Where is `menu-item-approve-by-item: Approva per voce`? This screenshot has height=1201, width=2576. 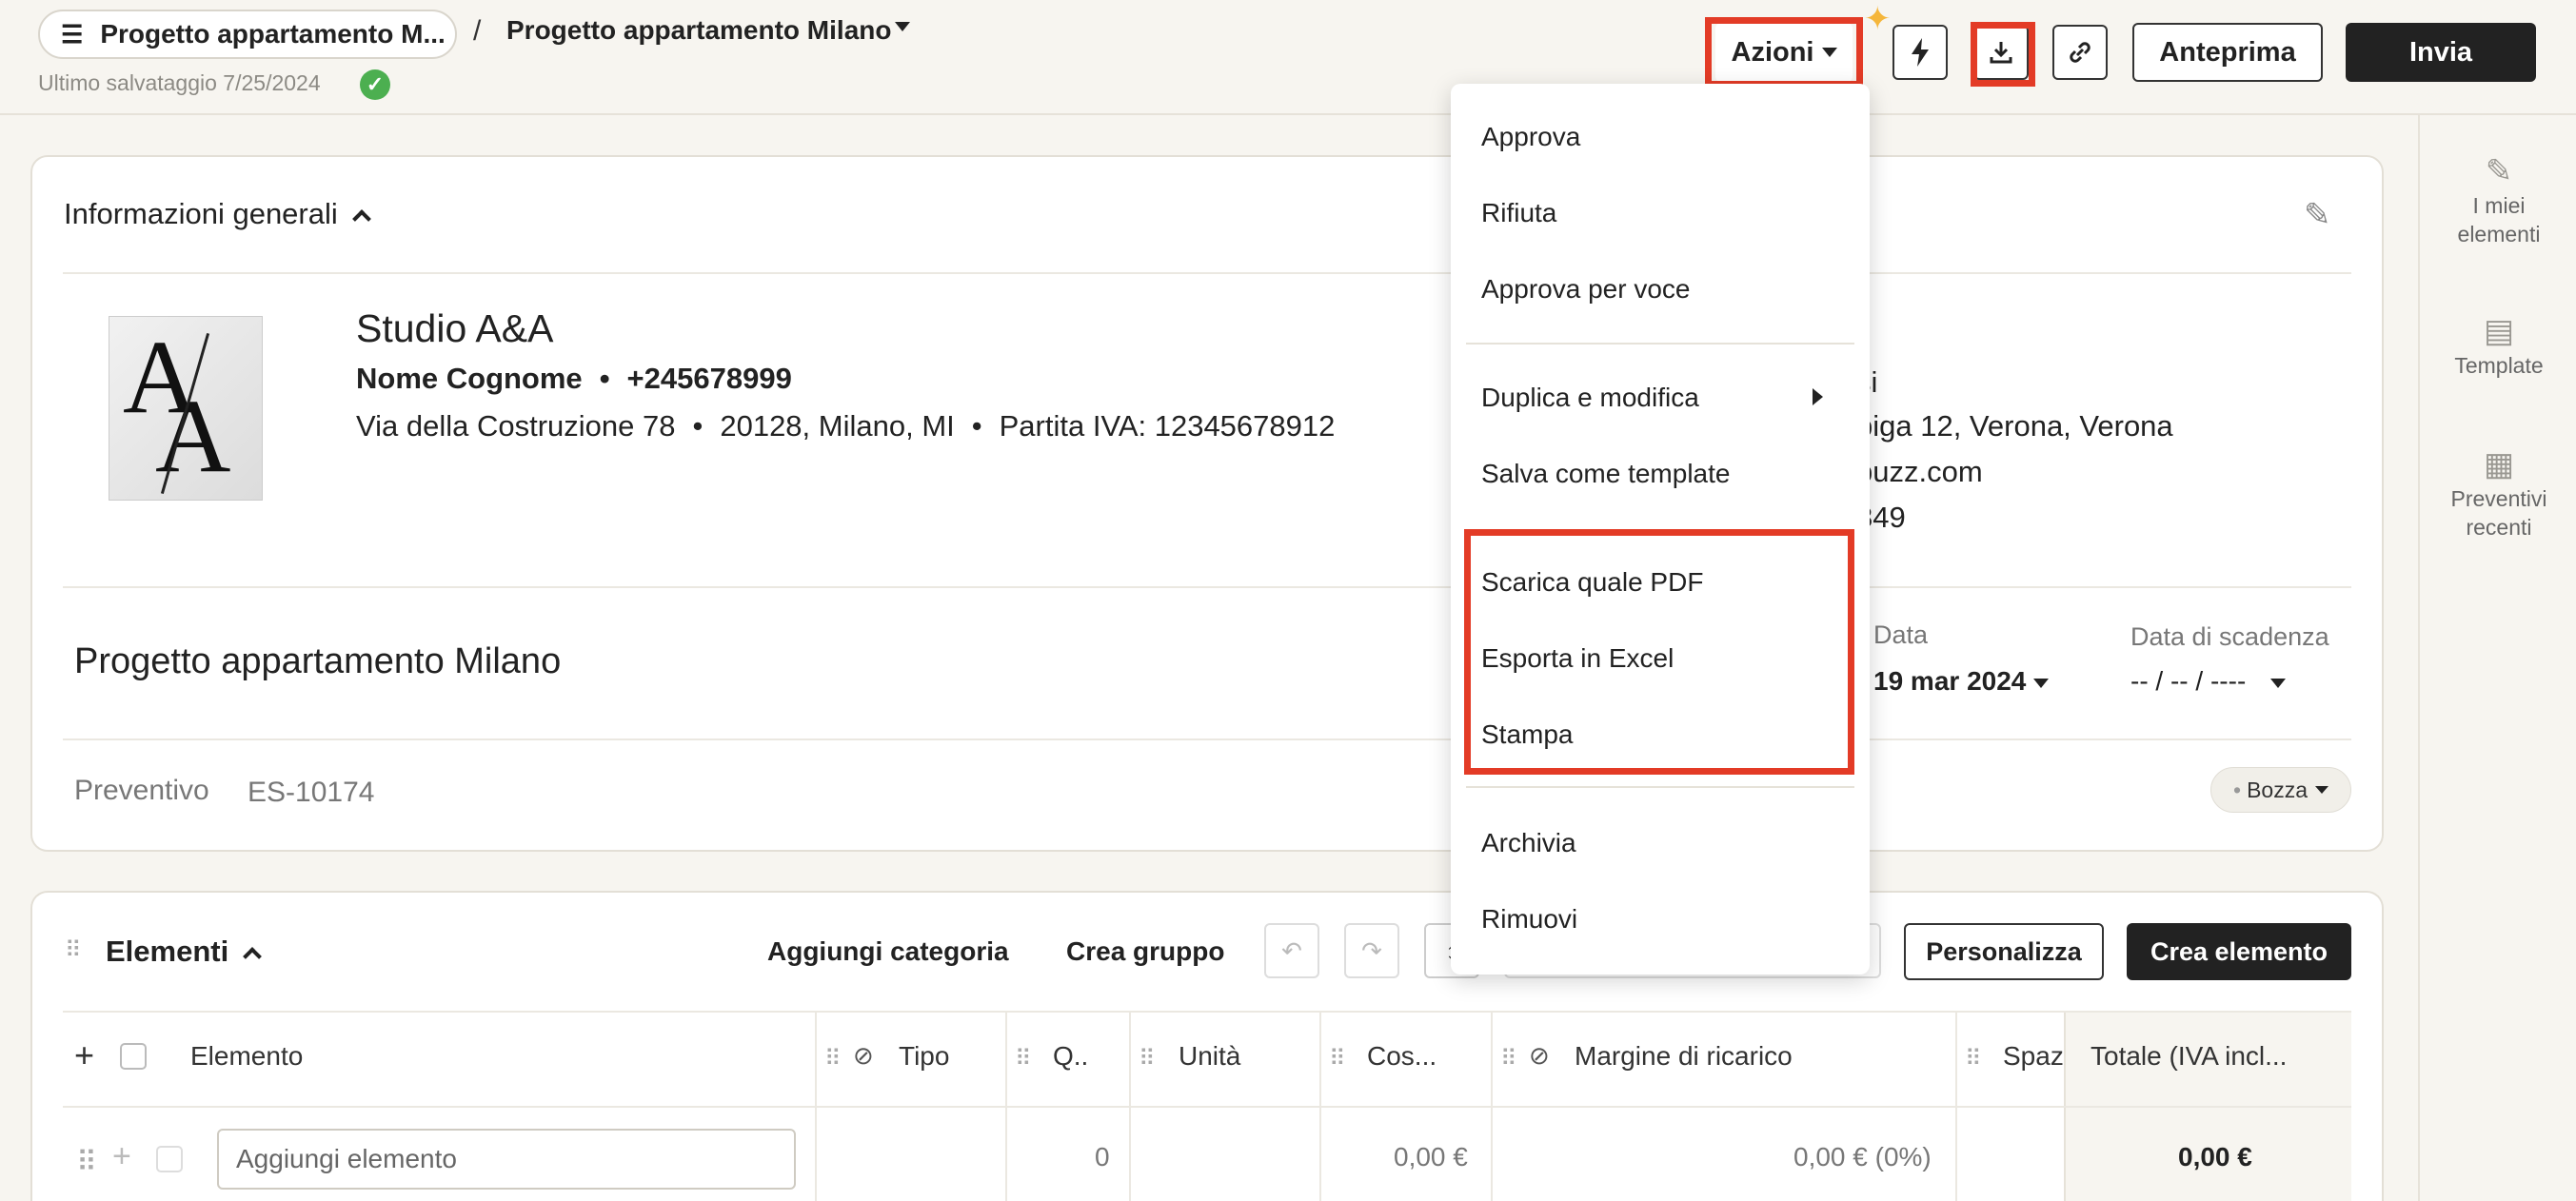 menu-item-approve-by-item: Approva per voce is located at coordinates (1586, 289).